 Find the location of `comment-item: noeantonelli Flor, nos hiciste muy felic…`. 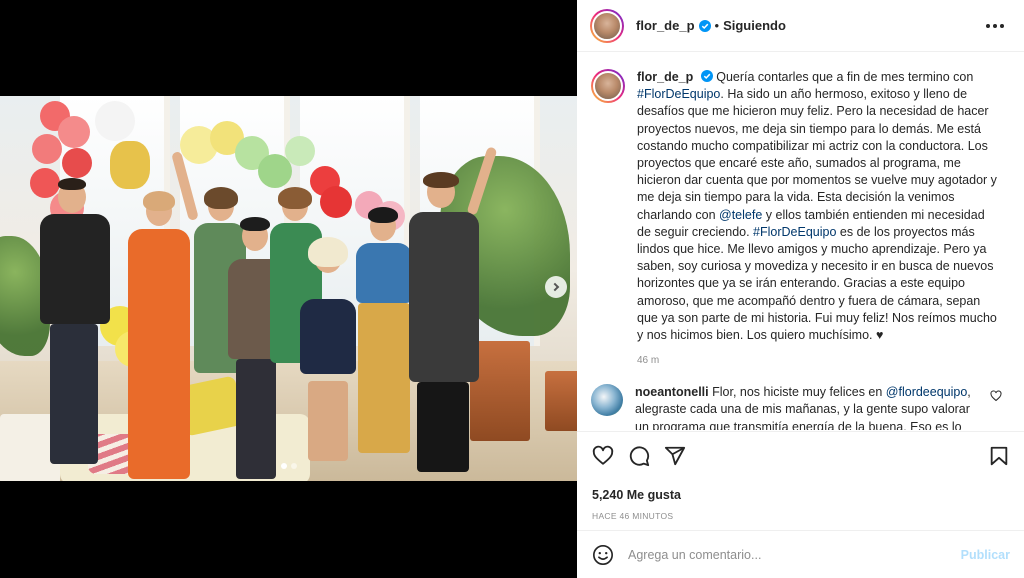

comment-item: noeantonelli Flor, nos hiciste muy felic… is located at coordinates (799, 407).